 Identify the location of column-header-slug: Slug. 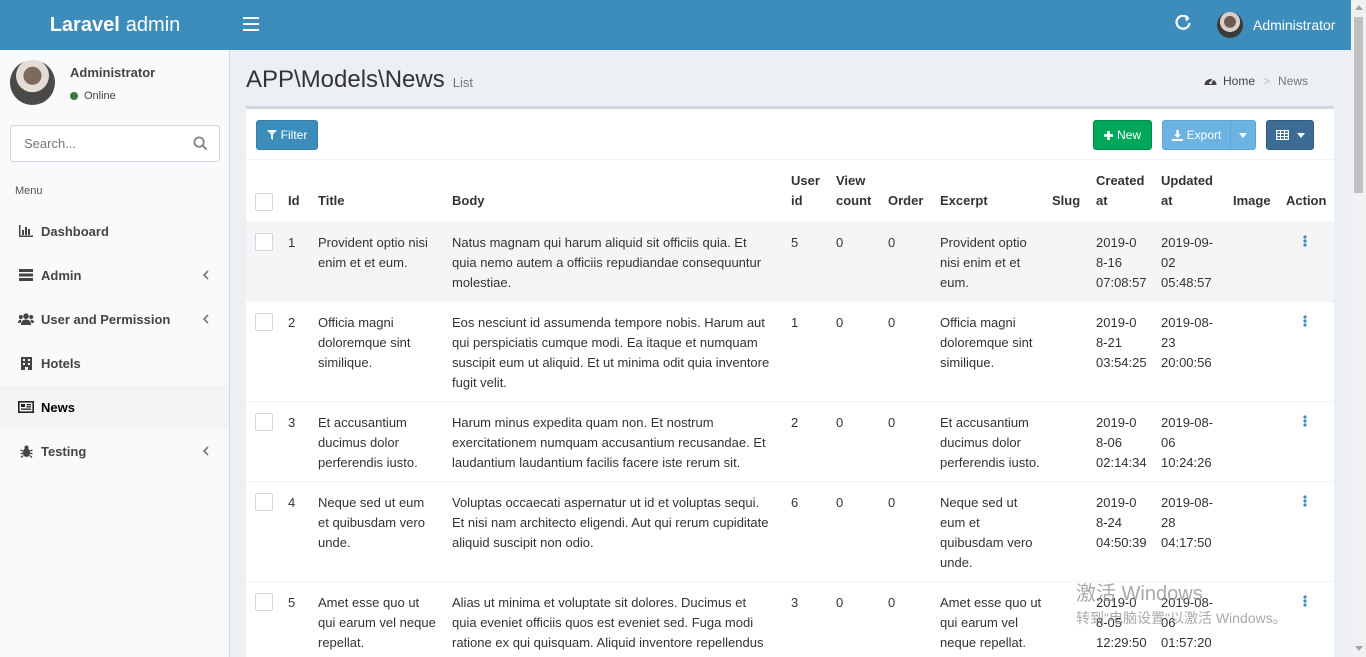
(1074, 191).